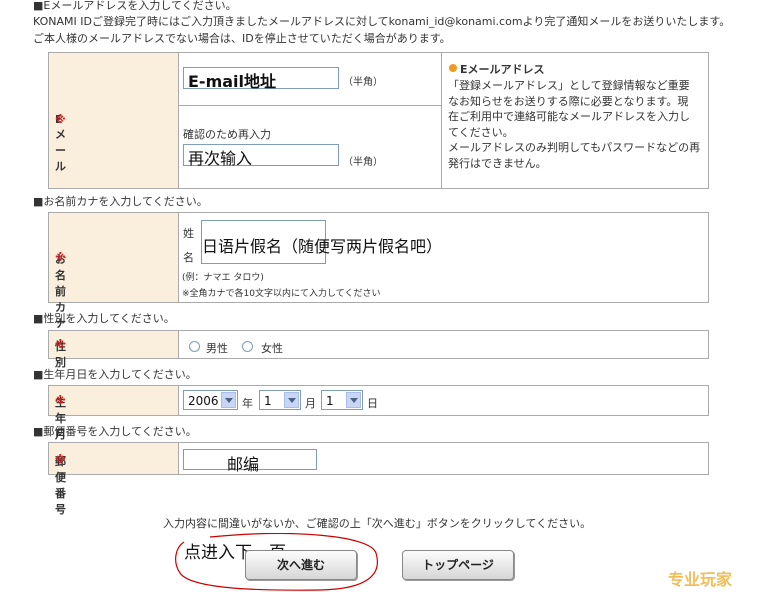  I want to click on gender-required-mark: ※, so click(60, 344).